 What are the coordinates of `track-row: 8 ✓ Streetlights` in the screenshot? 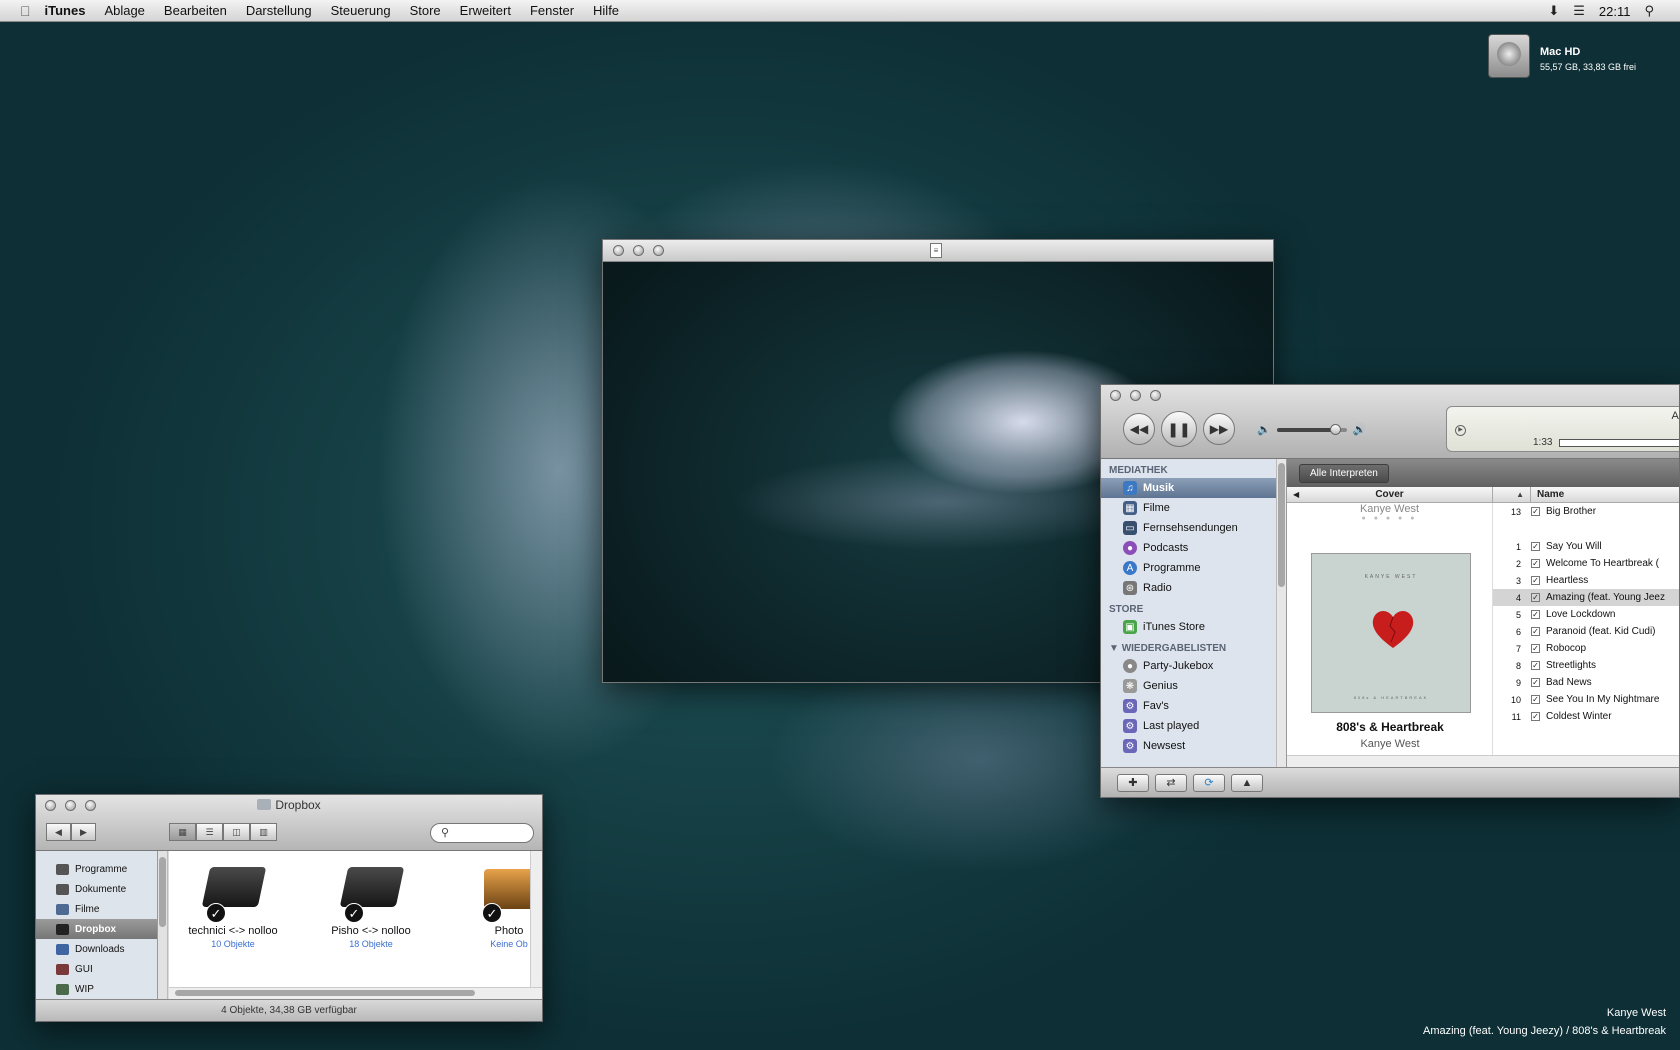 It's located at (1586, 665).